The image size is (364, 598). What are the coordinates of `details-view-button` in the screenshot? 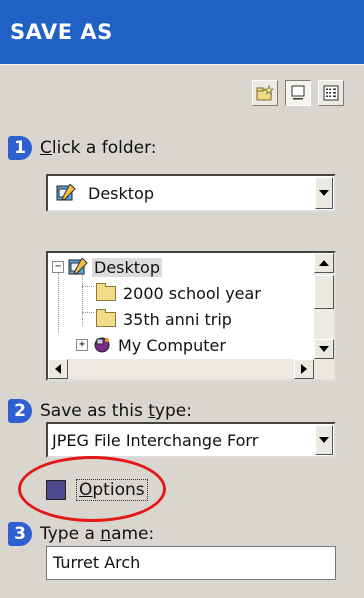 It's located at (331, 93).